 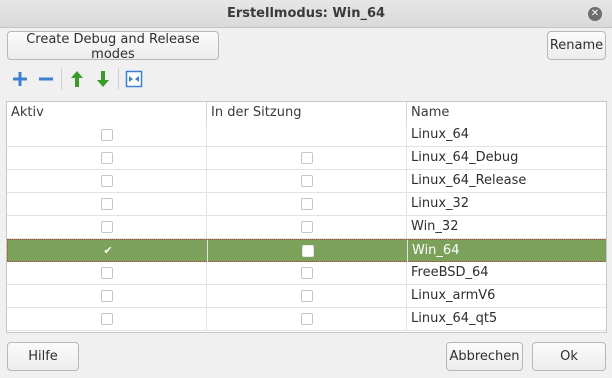 I want to click on cancel-button: Abbrechen, so click(x=484, y=356).